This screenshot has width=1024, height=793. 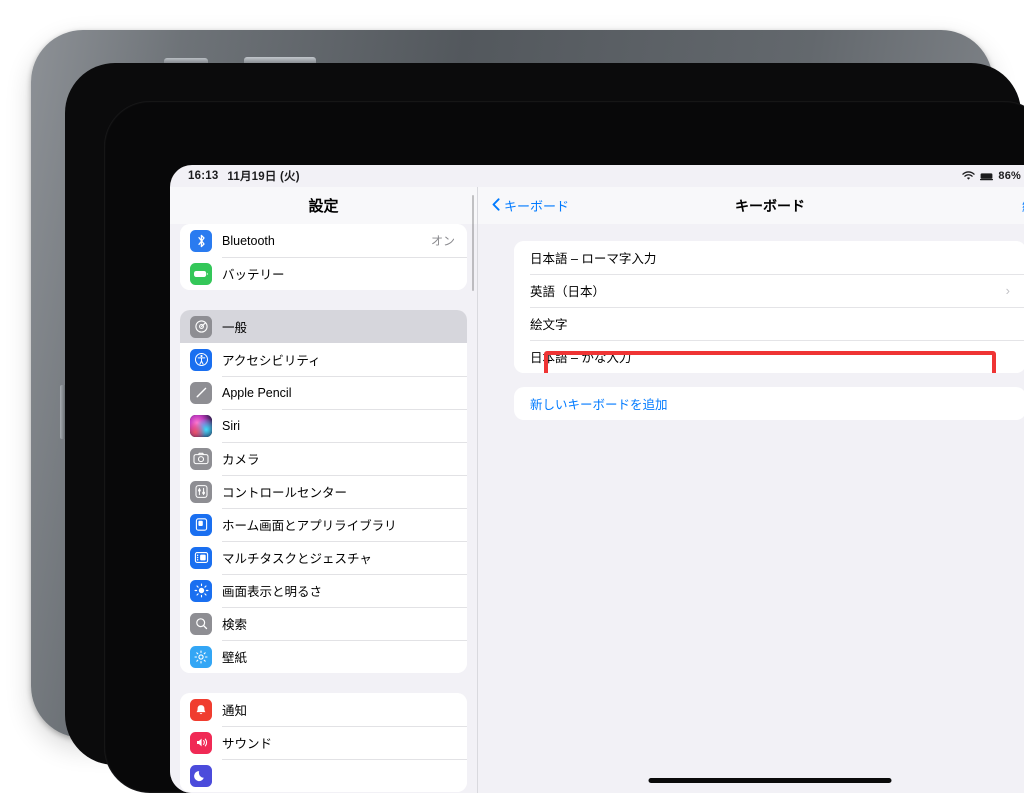 I want to click on sidebar-item-control-center: コントロールセンター, so click(x=323, y=491).